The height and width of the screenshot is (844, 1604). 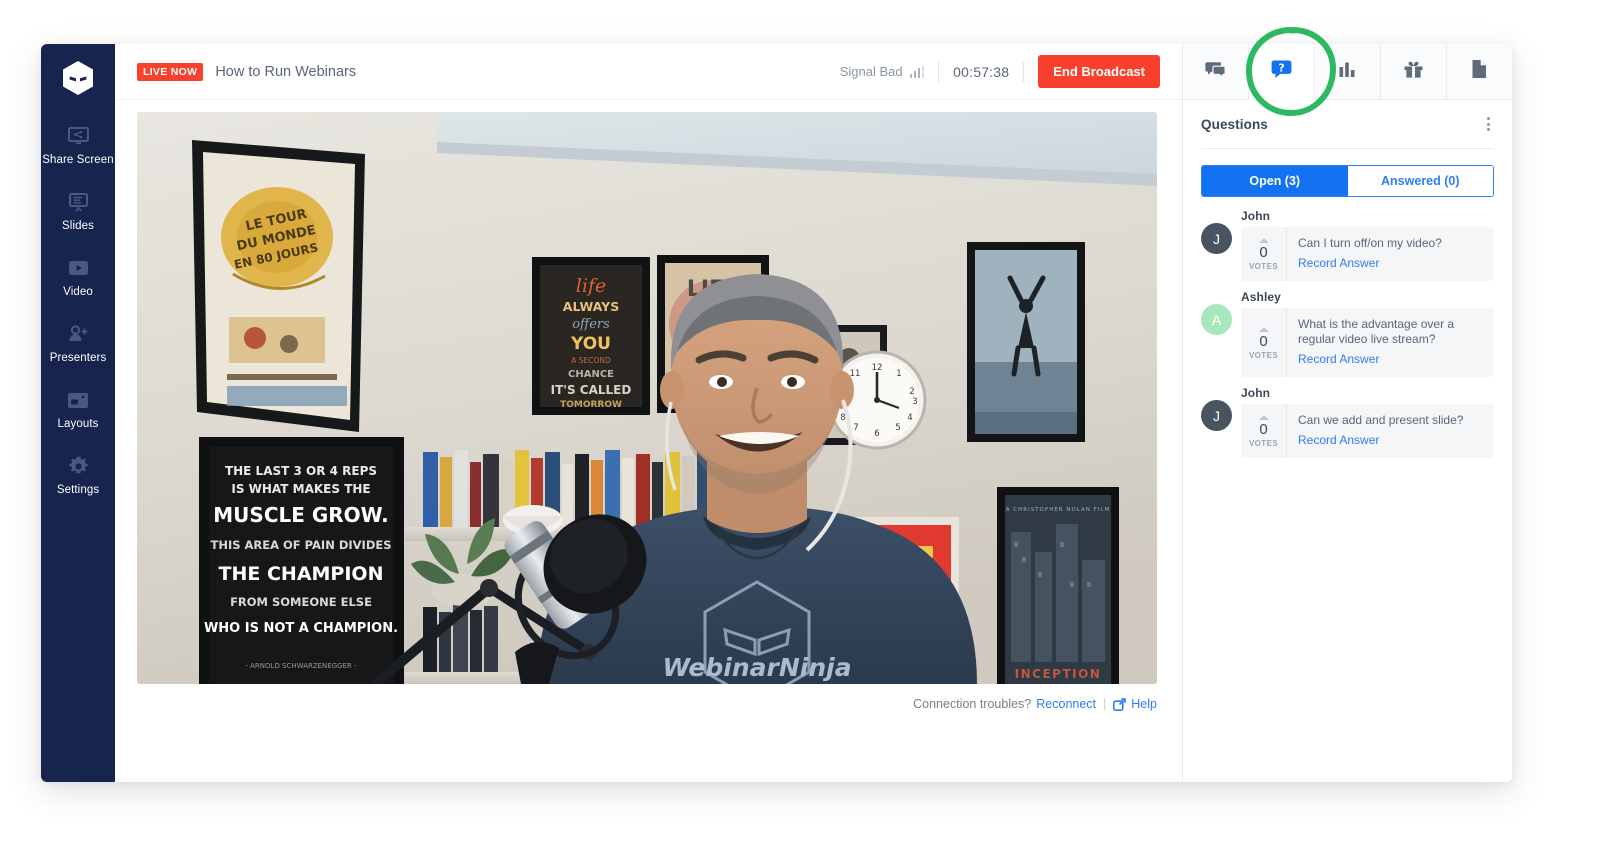 What do you see at coordinates (591, 390) in the screenshot?
I see `svg-text: IT'S CALLED` at bounding box center [591, 390].